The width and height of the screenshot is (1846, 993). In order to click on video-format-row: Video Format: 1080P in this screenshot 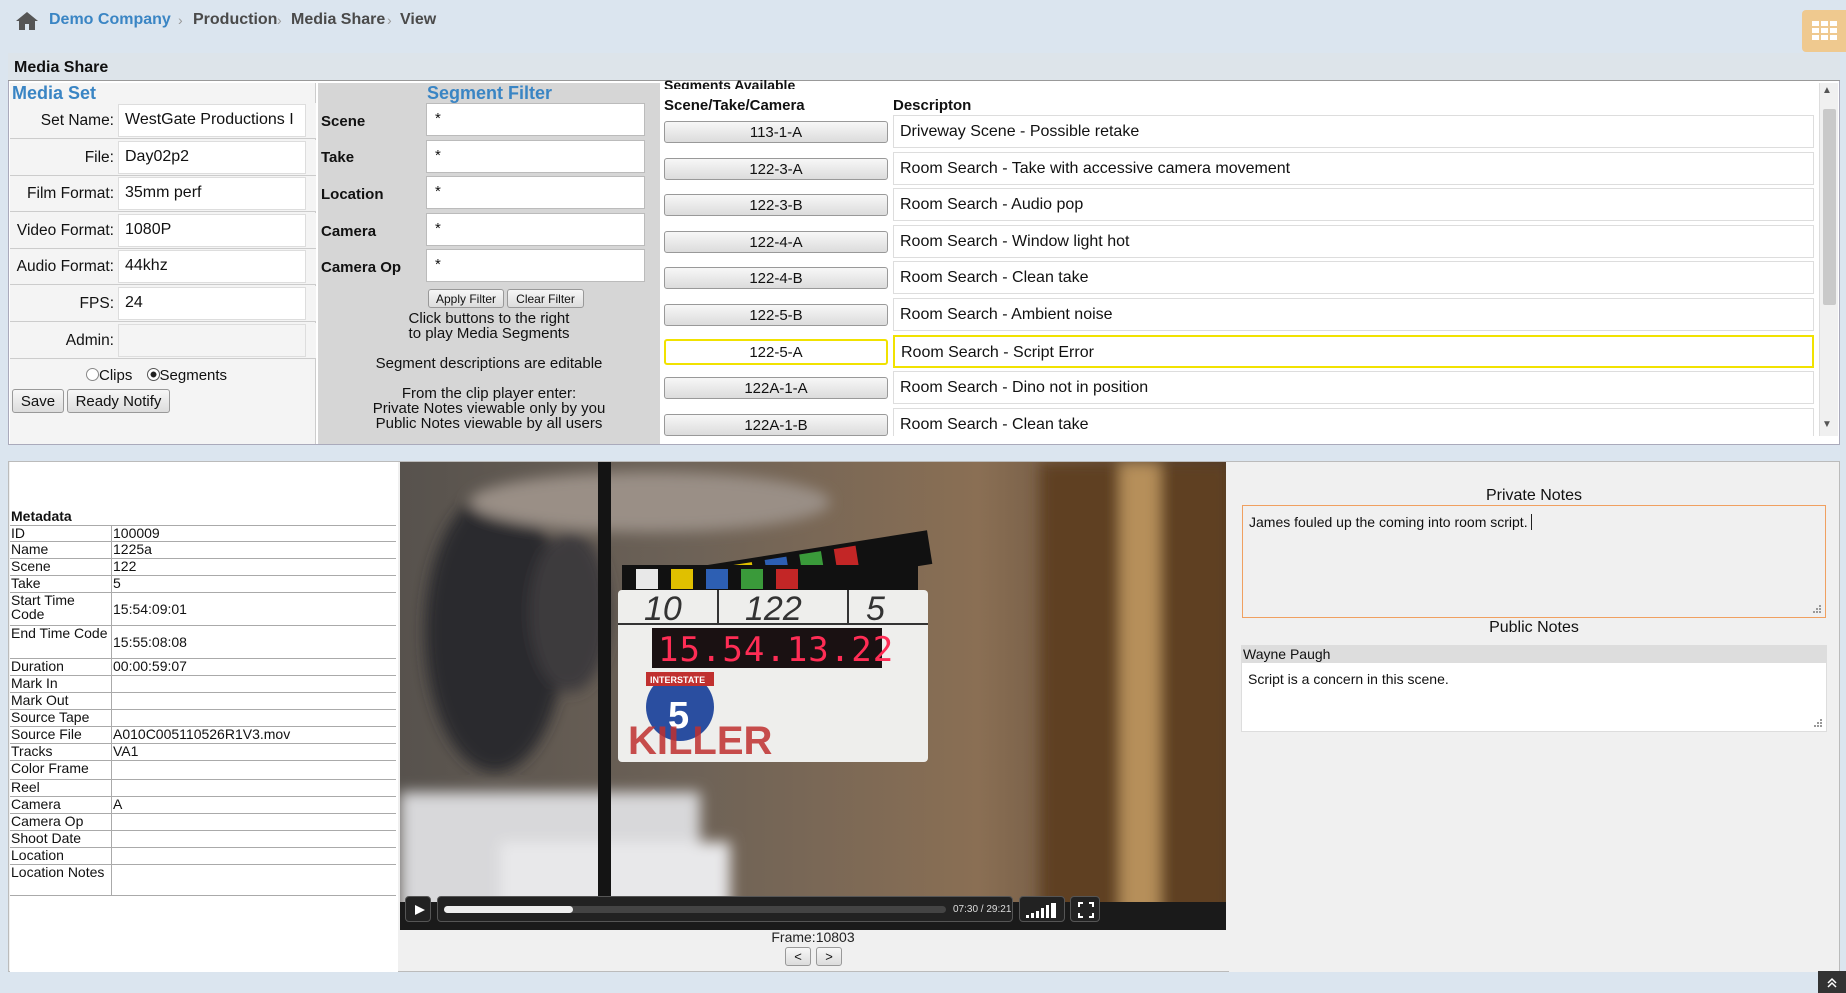, I will do `click(163, 231)`.